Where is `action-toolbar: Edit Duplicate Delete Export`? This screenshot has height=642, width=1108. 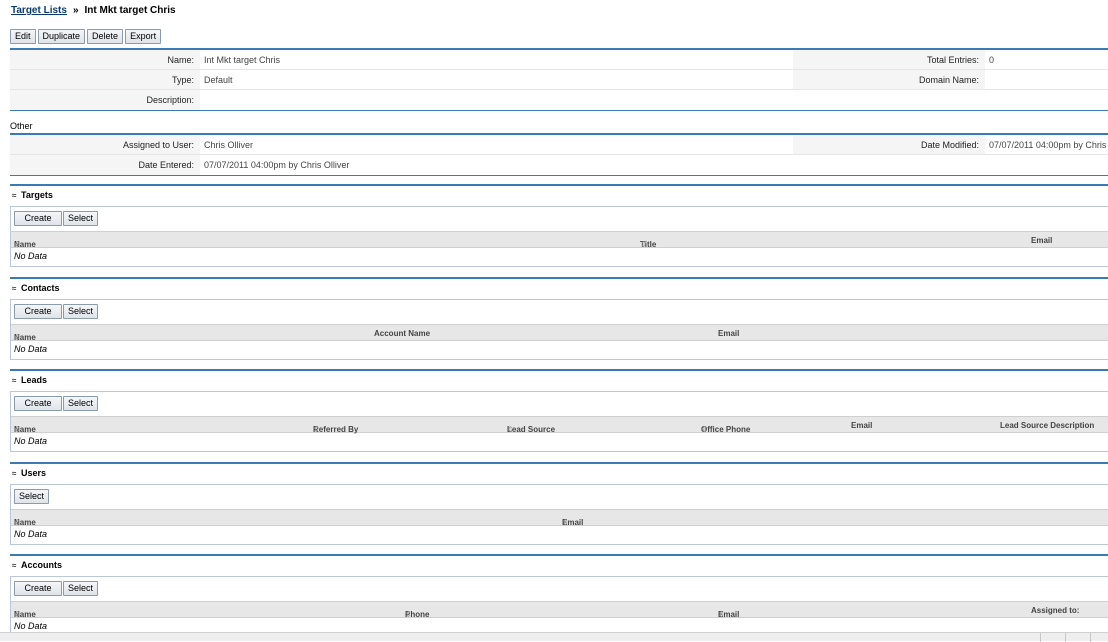
action-toolbar: Edit Duplicate Delete Export is located at coordinates (86, 36).